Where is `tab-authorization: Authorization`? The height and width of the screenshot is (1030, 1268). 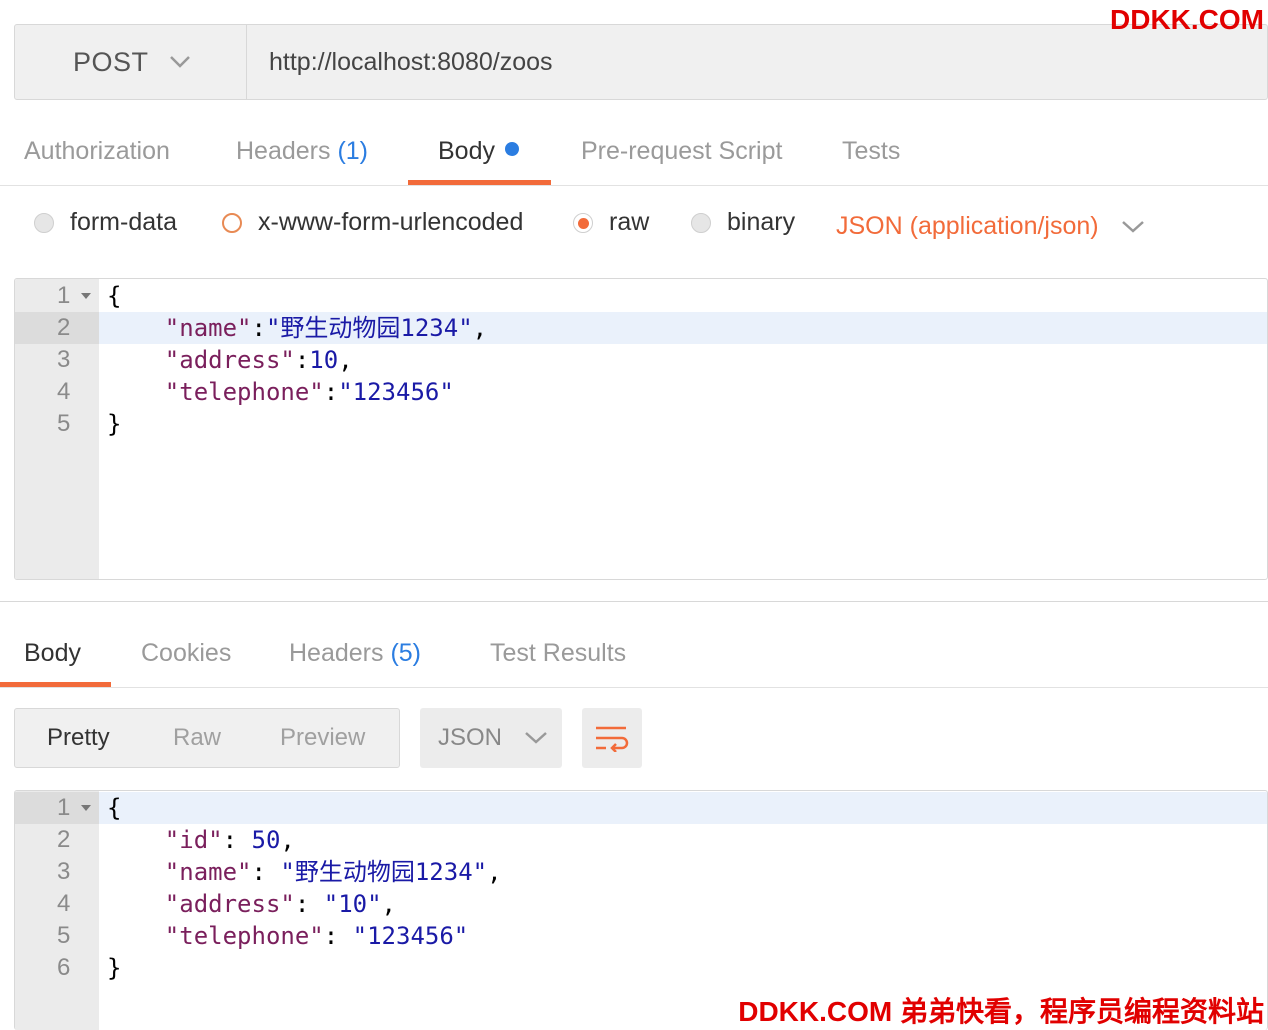
tab-authorization: Authorization is located at coordinates (97, 151).